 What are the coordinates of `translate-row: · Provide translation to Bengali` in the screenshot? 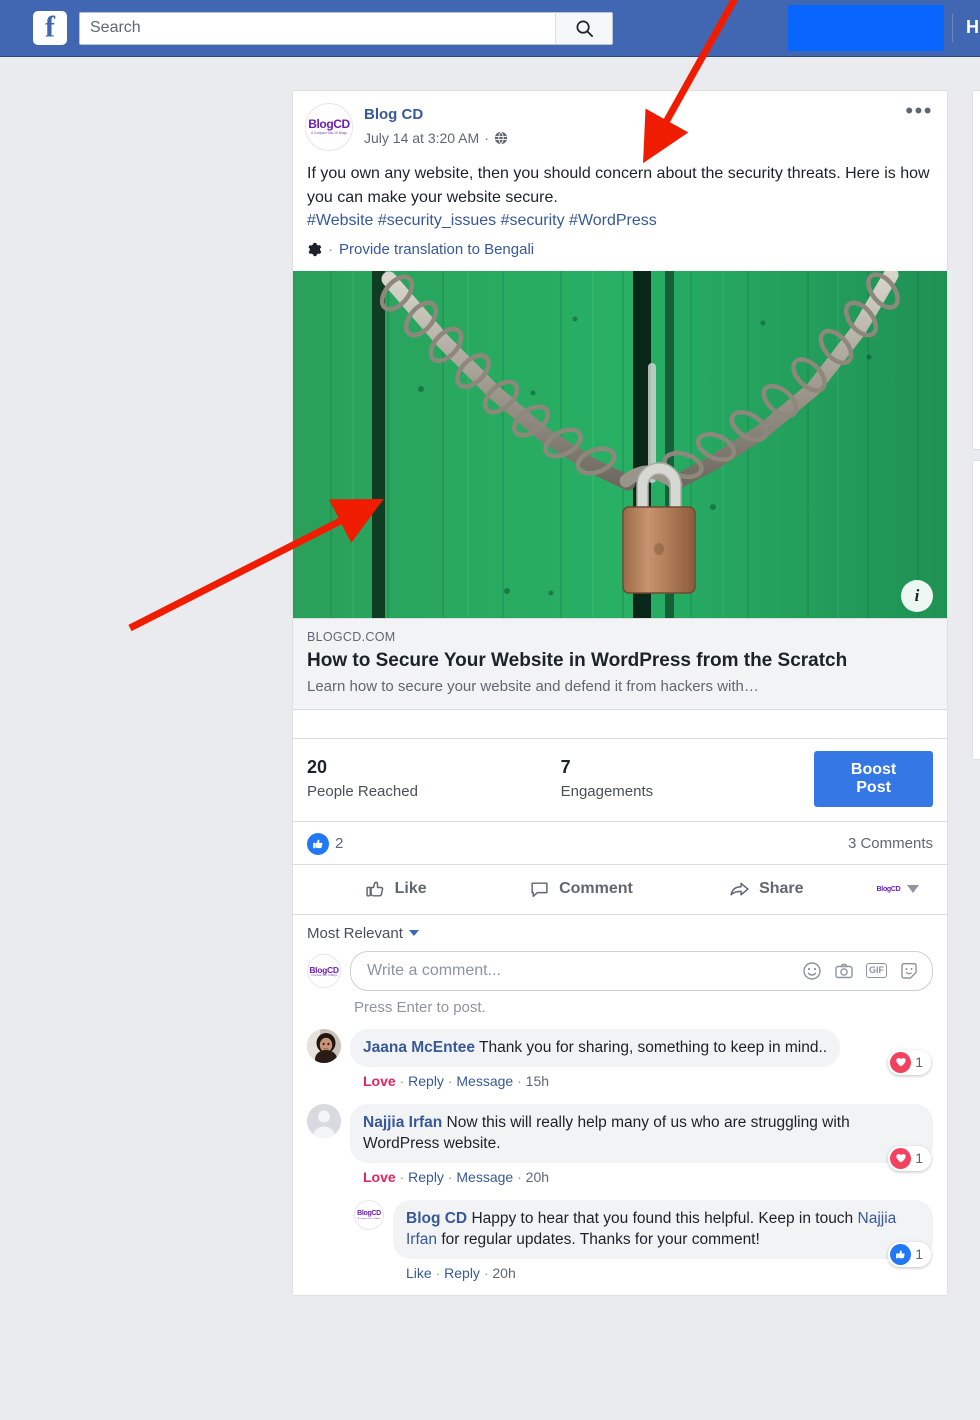 It's located at (620, 252).